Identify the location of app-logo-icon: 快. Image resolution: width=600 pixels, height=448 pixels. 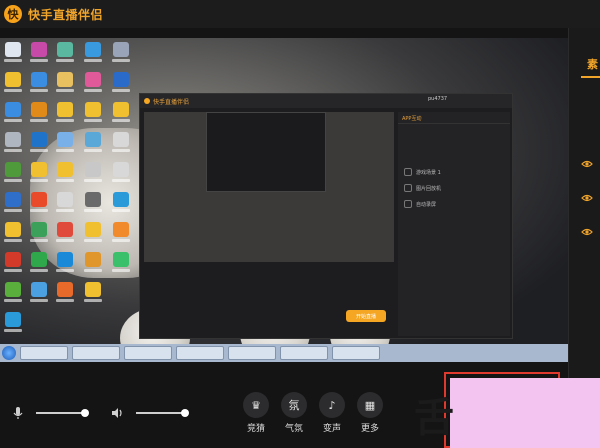
(13, 14).